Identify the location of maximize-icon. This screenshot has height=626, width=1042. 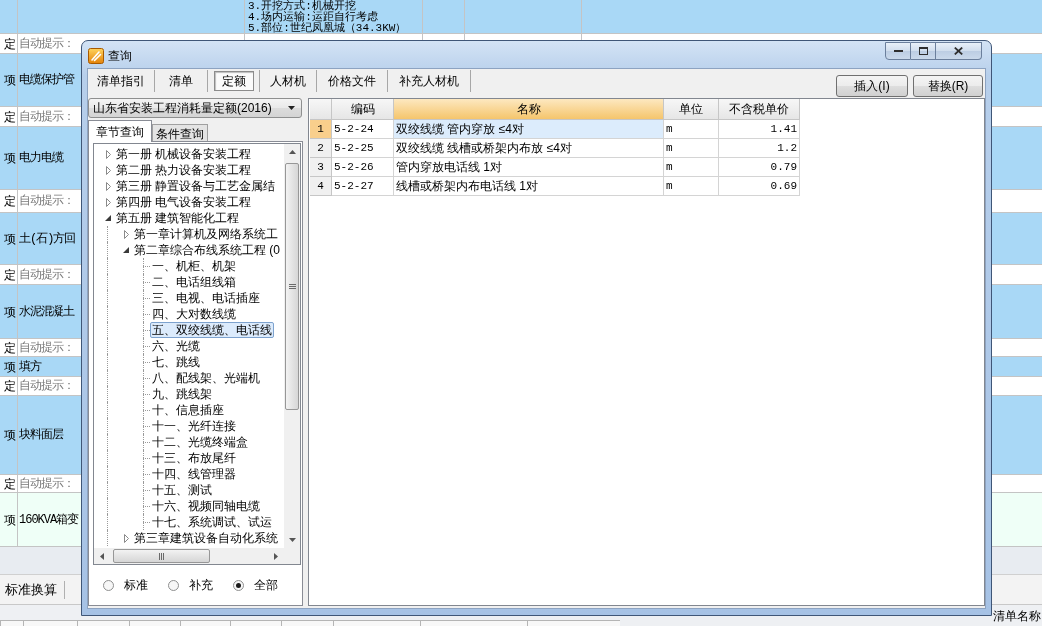
(923, 51).